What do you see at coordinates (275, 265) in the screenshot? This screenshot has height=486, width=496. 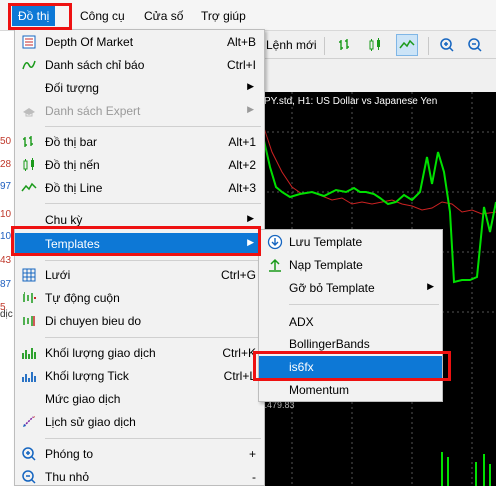 I see `load-template-icon` at bounding box center [275, 265].